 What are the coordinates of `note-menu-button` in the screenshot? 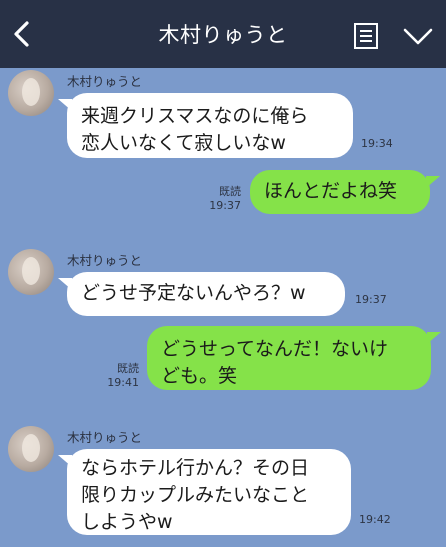 It's located at (366, 36).